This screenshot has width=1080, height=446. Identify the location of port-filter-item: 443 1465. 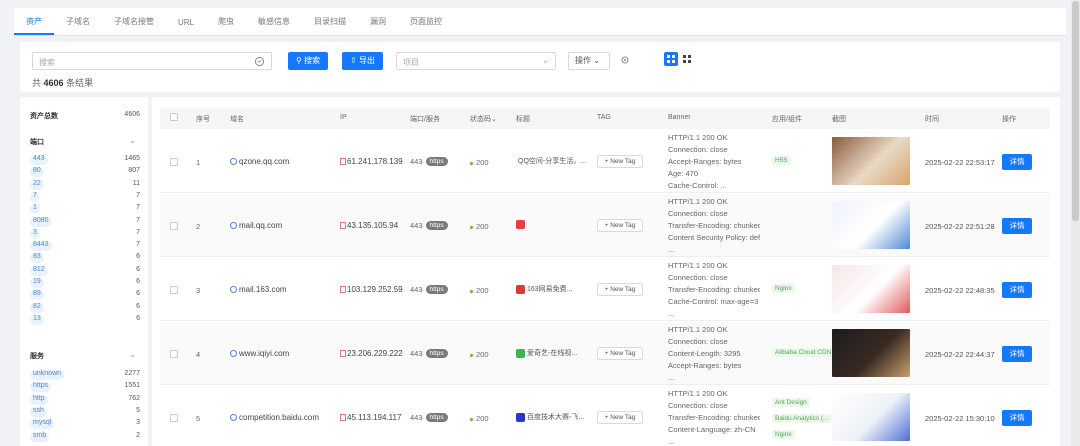
(85, 160).